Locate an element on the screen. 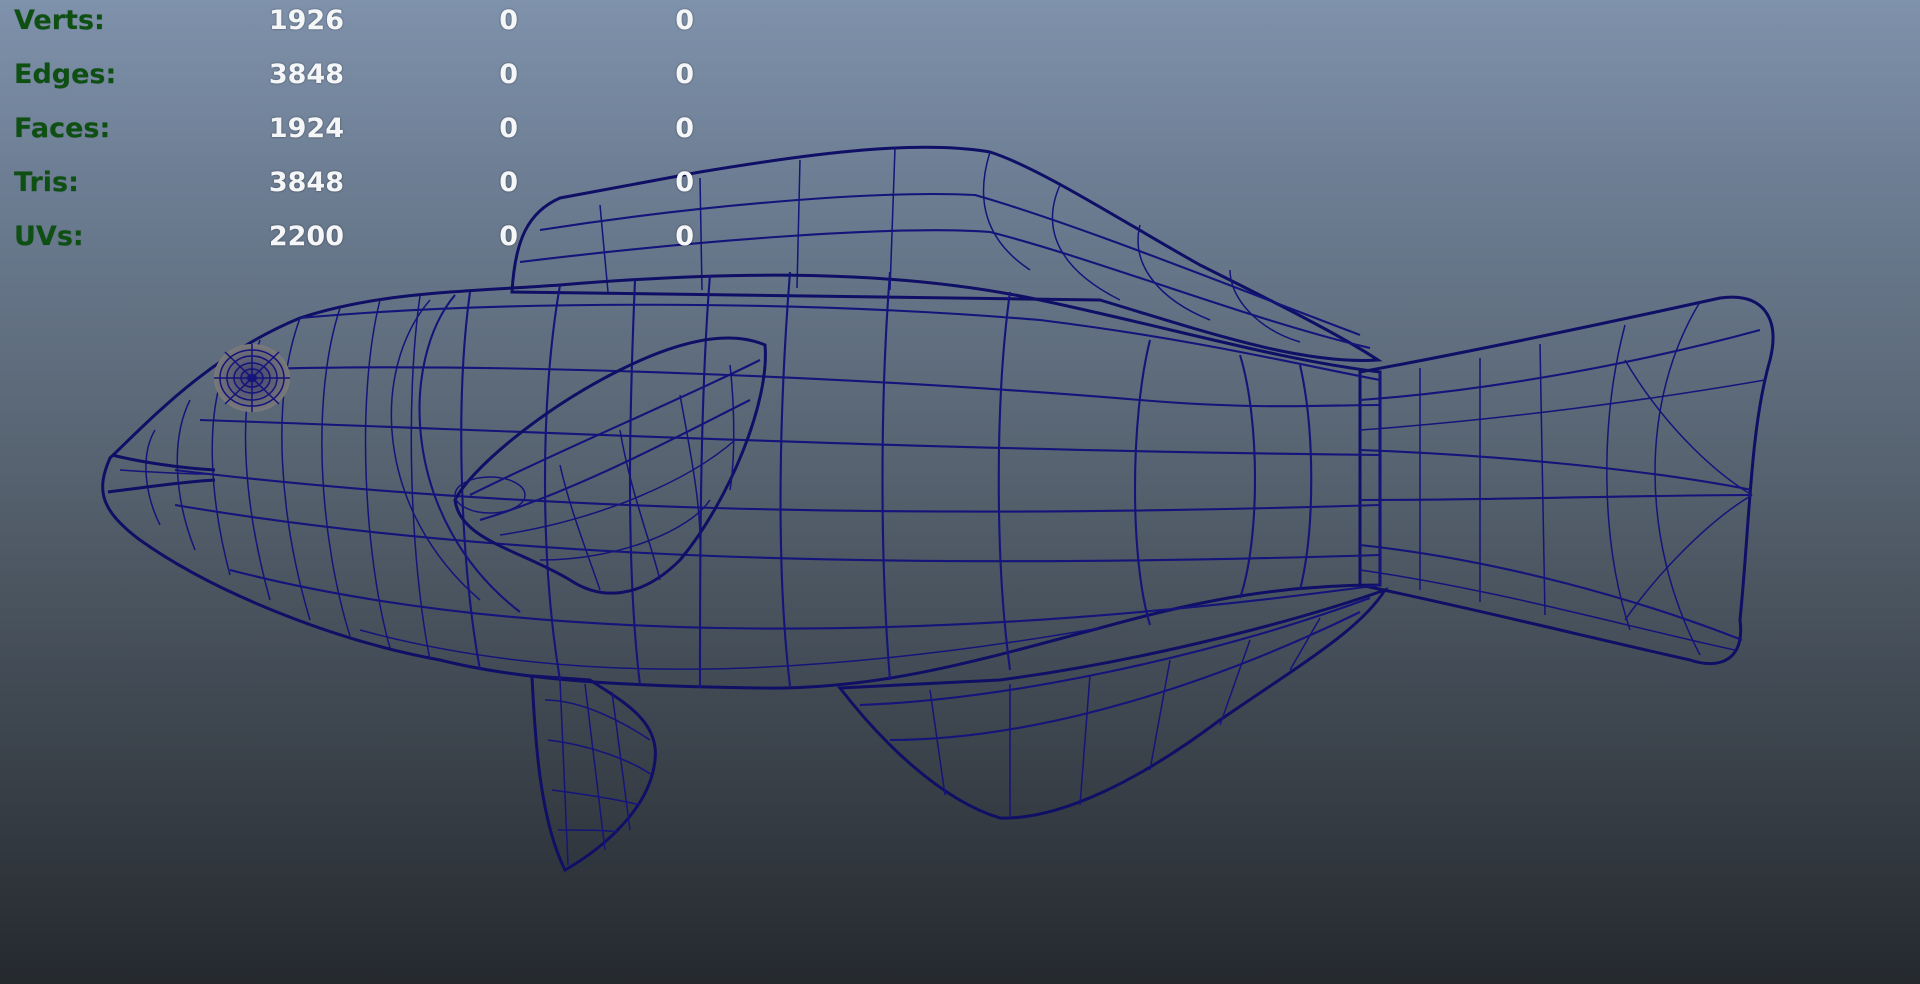 The image size is (1920, 984). hud-label-edges: Edges: is located at coordinates (65, 74).